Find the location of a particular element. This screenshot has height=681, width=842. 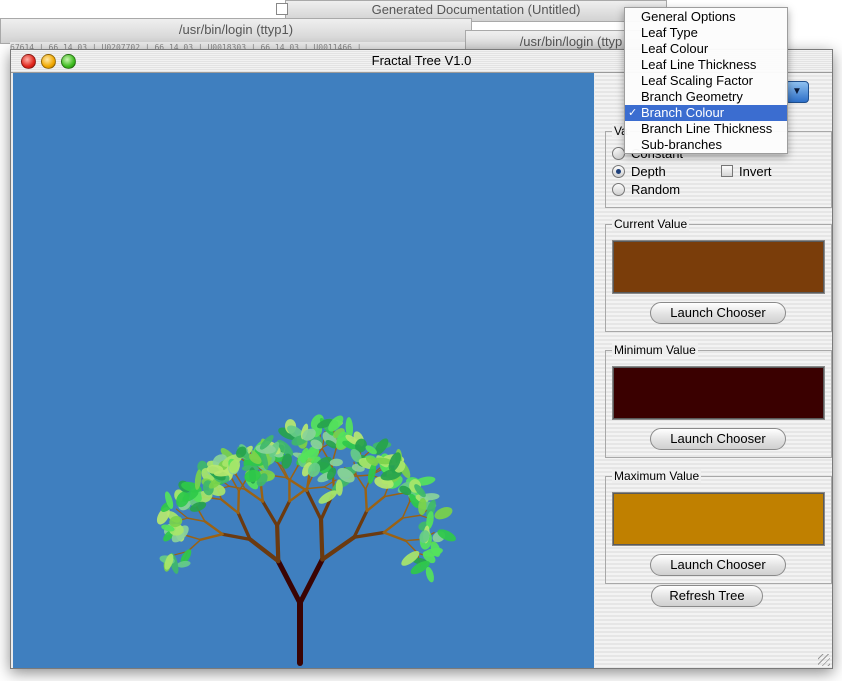

bg-window-title: /usr/bin/login (ttyp is located at coordinates (571, 41).